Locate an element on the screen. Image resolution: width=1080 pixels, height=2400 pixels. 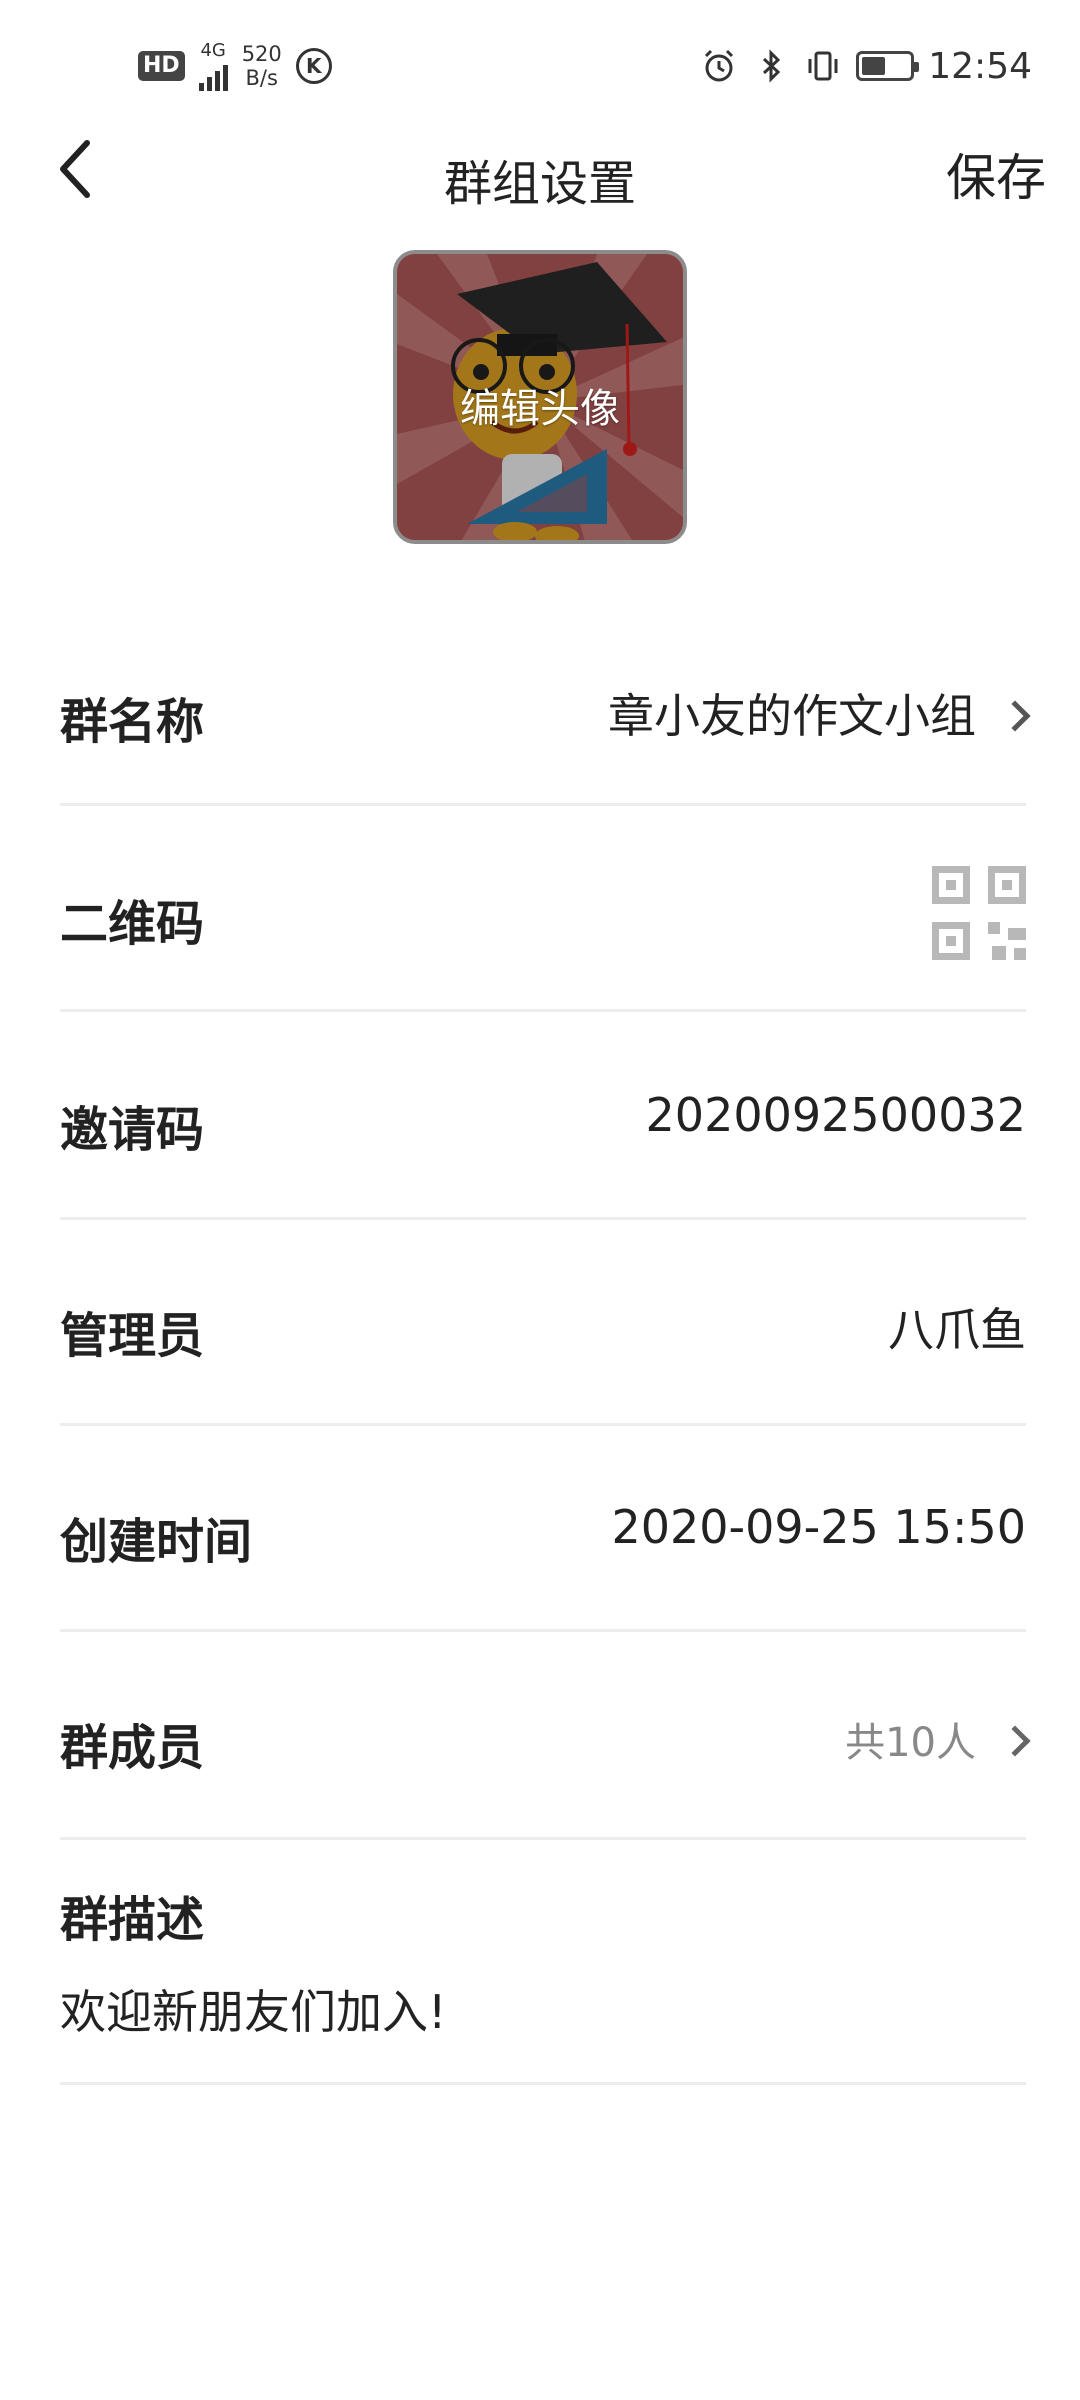
k-icon: K is located at coordinates (313, 66).